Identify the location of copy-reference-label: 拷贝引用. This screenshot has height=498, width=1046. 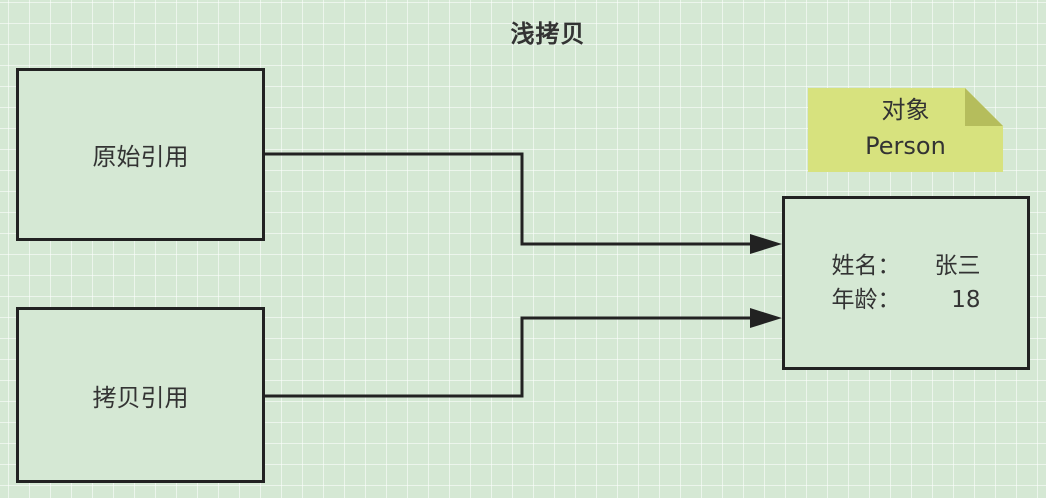
(140, 397).